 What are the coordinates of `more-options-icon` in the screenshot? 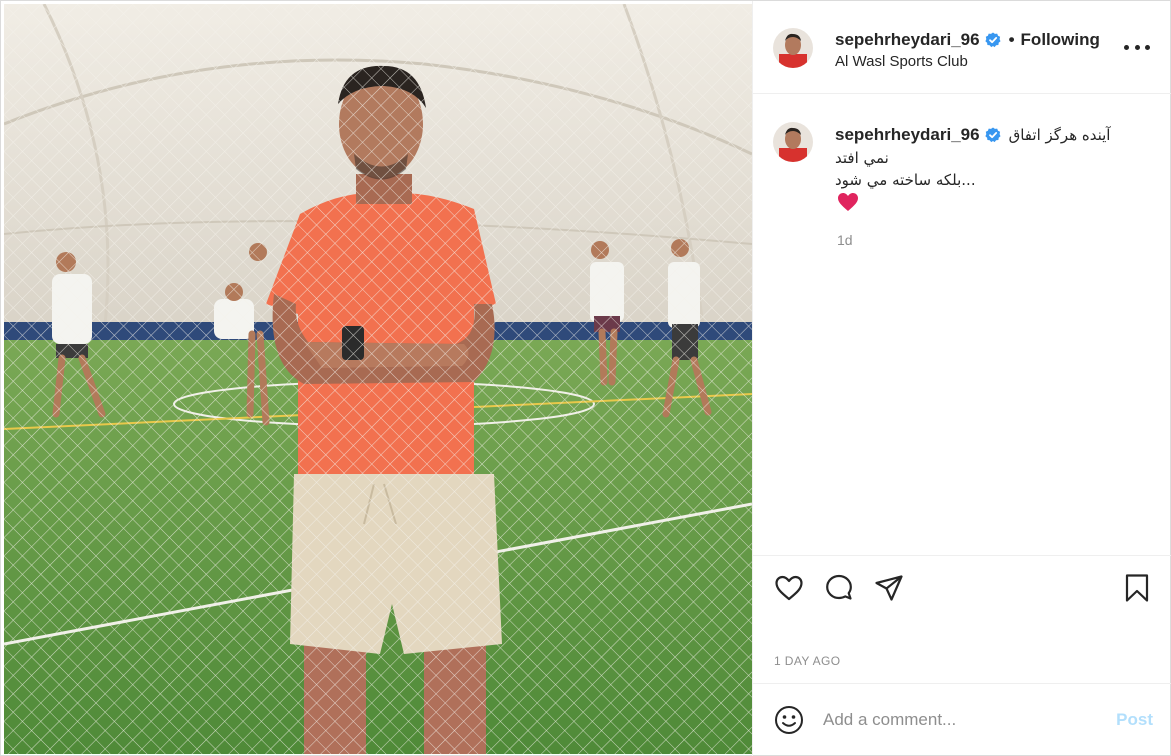 It's located at (1137, 47).